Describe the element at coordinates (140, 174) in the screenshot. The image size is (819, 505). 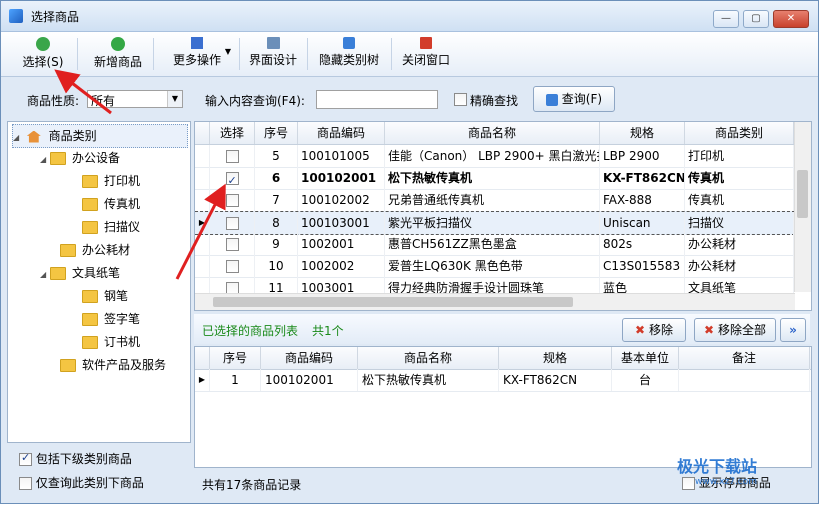
I see `annotation-arrows` at that location.